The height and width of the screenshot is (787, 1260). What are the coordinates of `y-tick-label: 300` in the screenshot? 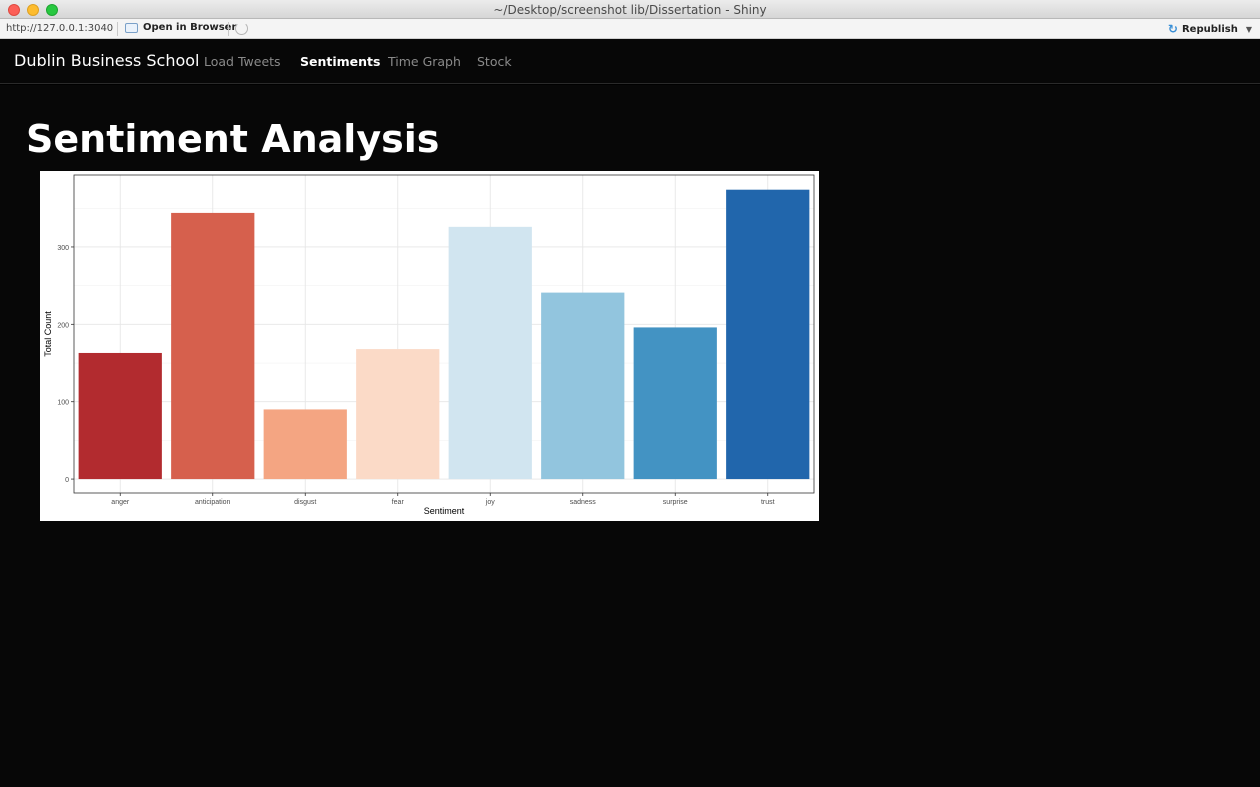 It's located at (63, 248).